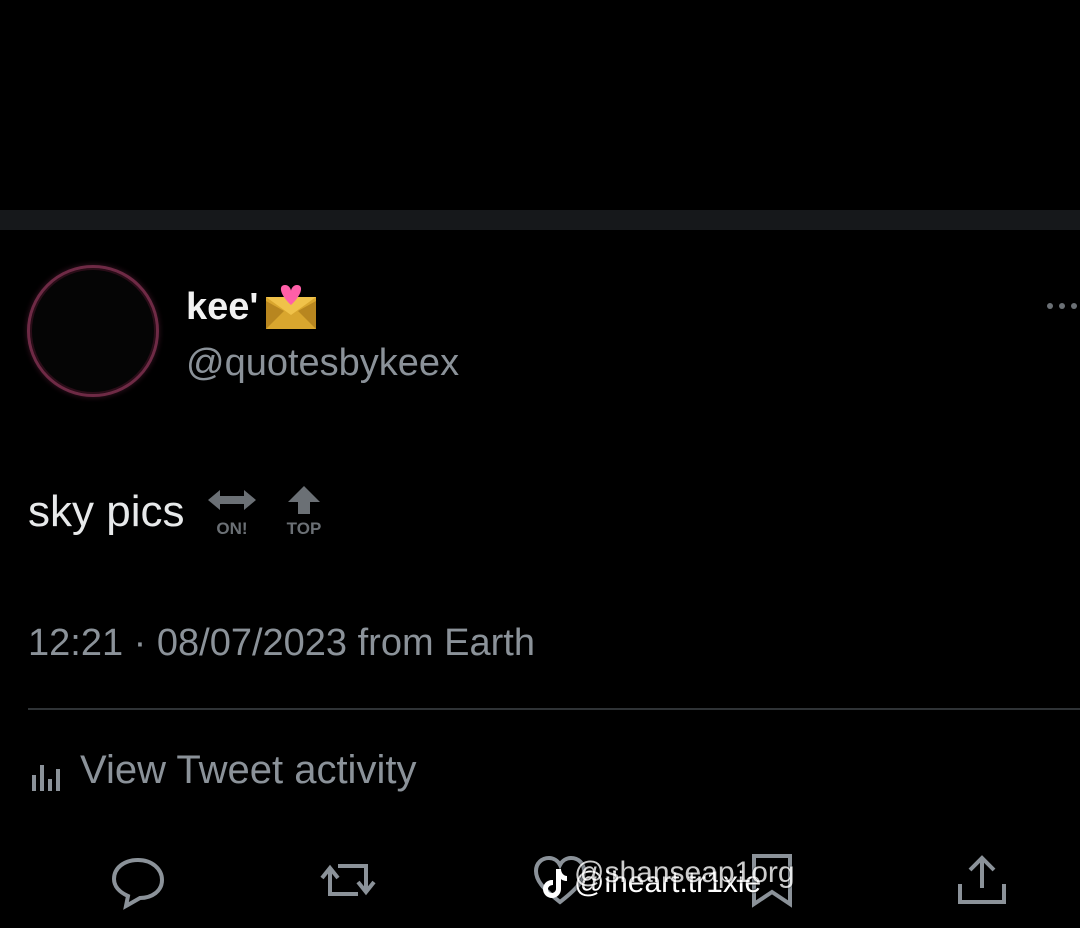 The height and width of the screenshot is (928, 1080). I want to click on retweet-icon, so click(348, 880).